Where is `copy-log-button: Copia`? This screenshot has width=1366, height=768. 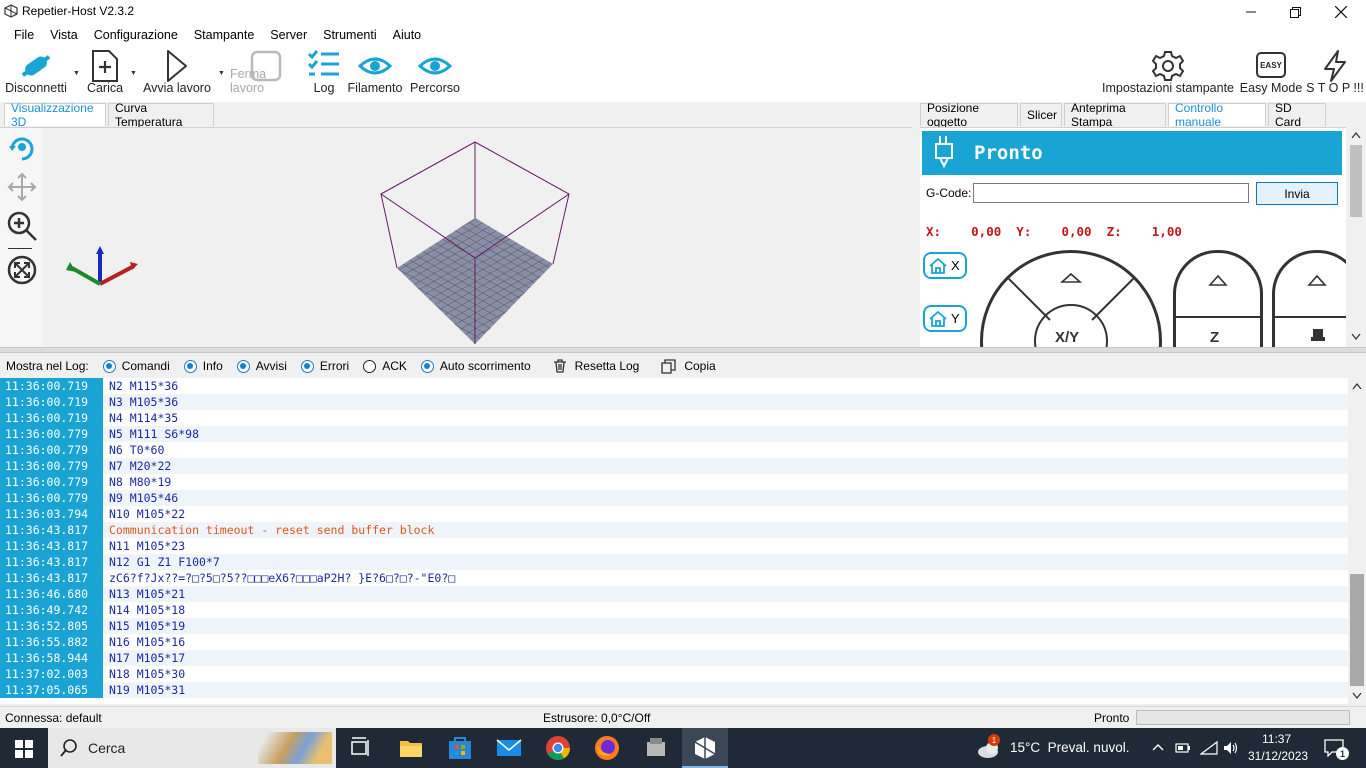
copy-log-button: Copia is located at coordinates (688, 366).